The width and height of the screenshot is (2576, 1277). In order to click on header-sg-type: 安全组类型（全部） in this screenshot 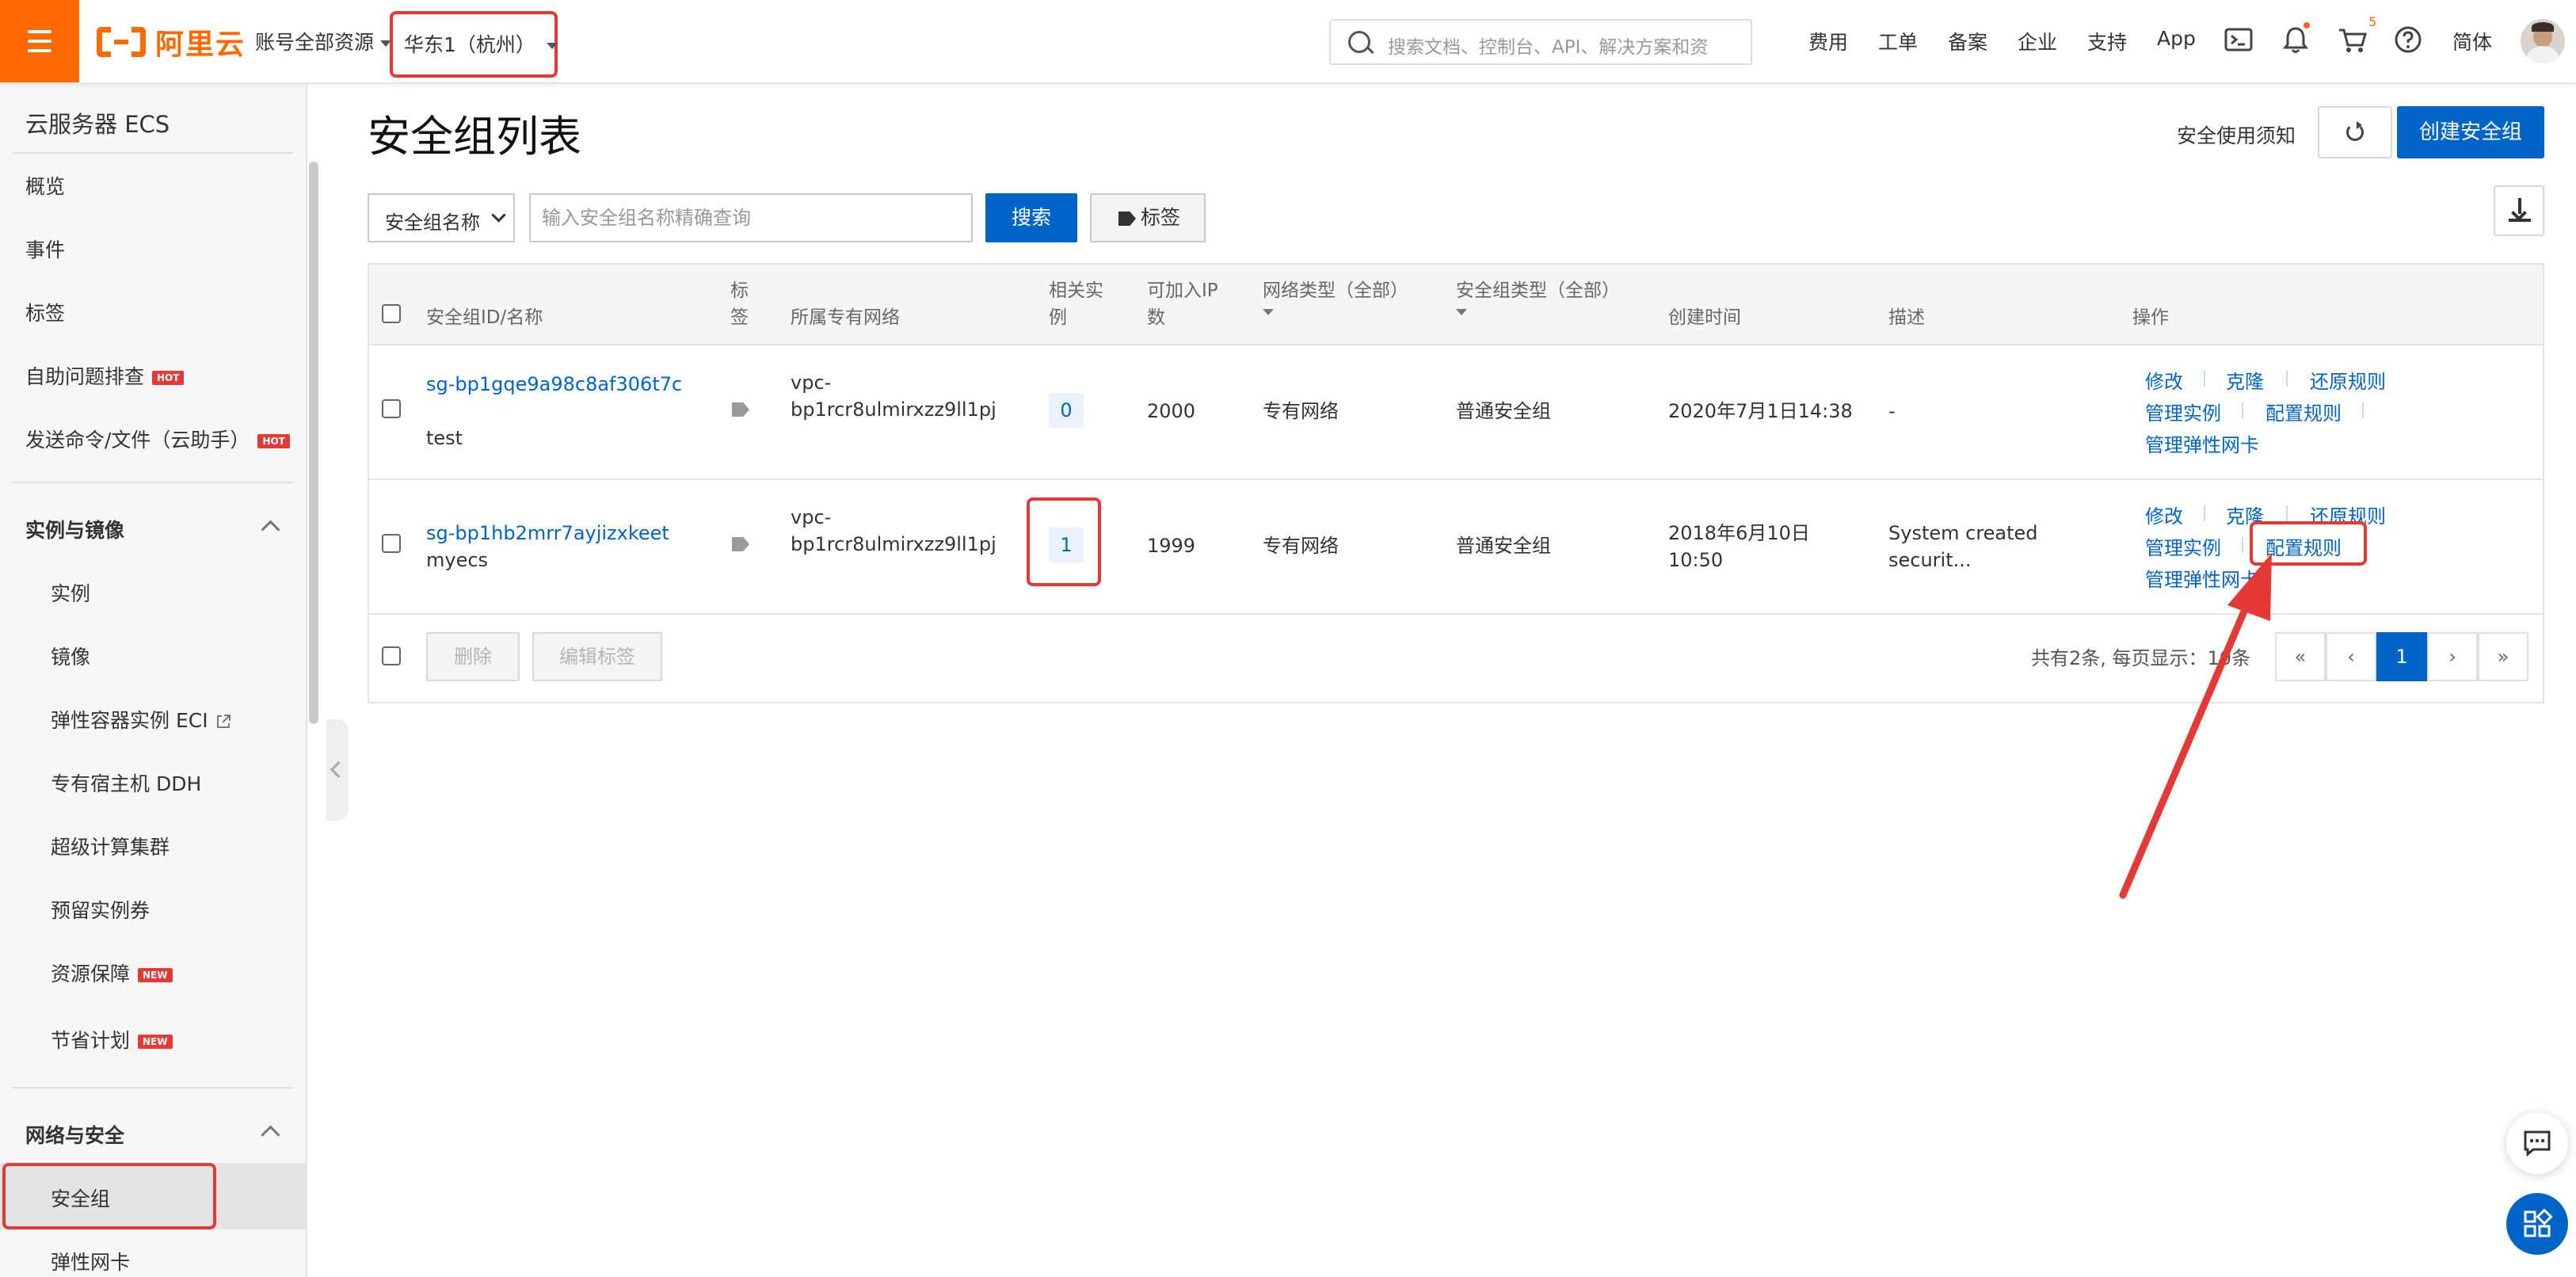, I will do `click(1538, 296)`.